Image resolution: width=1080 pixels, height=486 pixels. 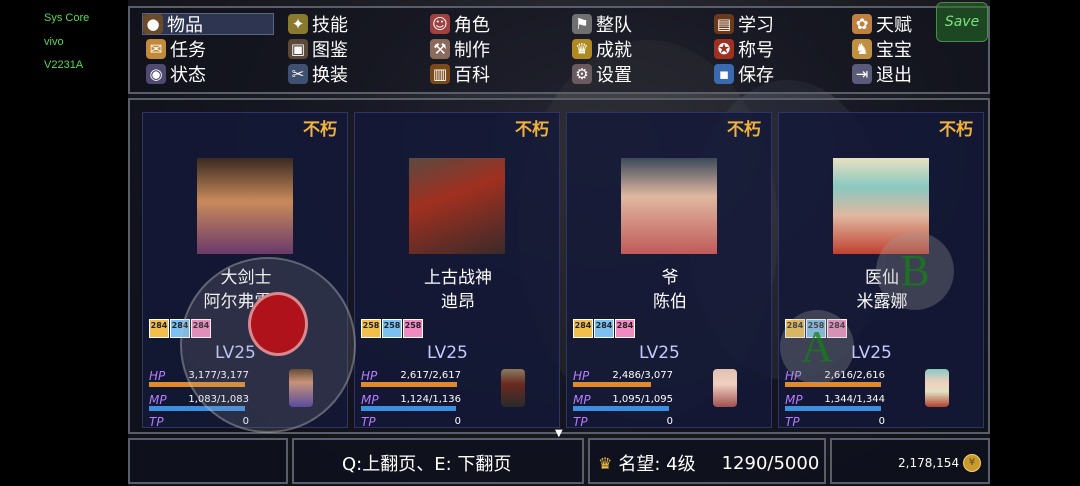 I want to click on menu-item-status: ◉ 状态, so click(x=176, y=74).